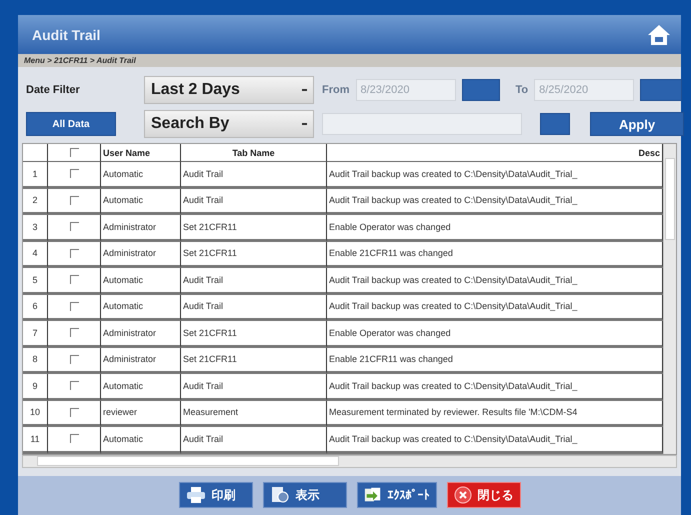 Image resolution: width=691 pixels, height=515 pixels. I want to click on view-button: 表示, so click(304, 495).